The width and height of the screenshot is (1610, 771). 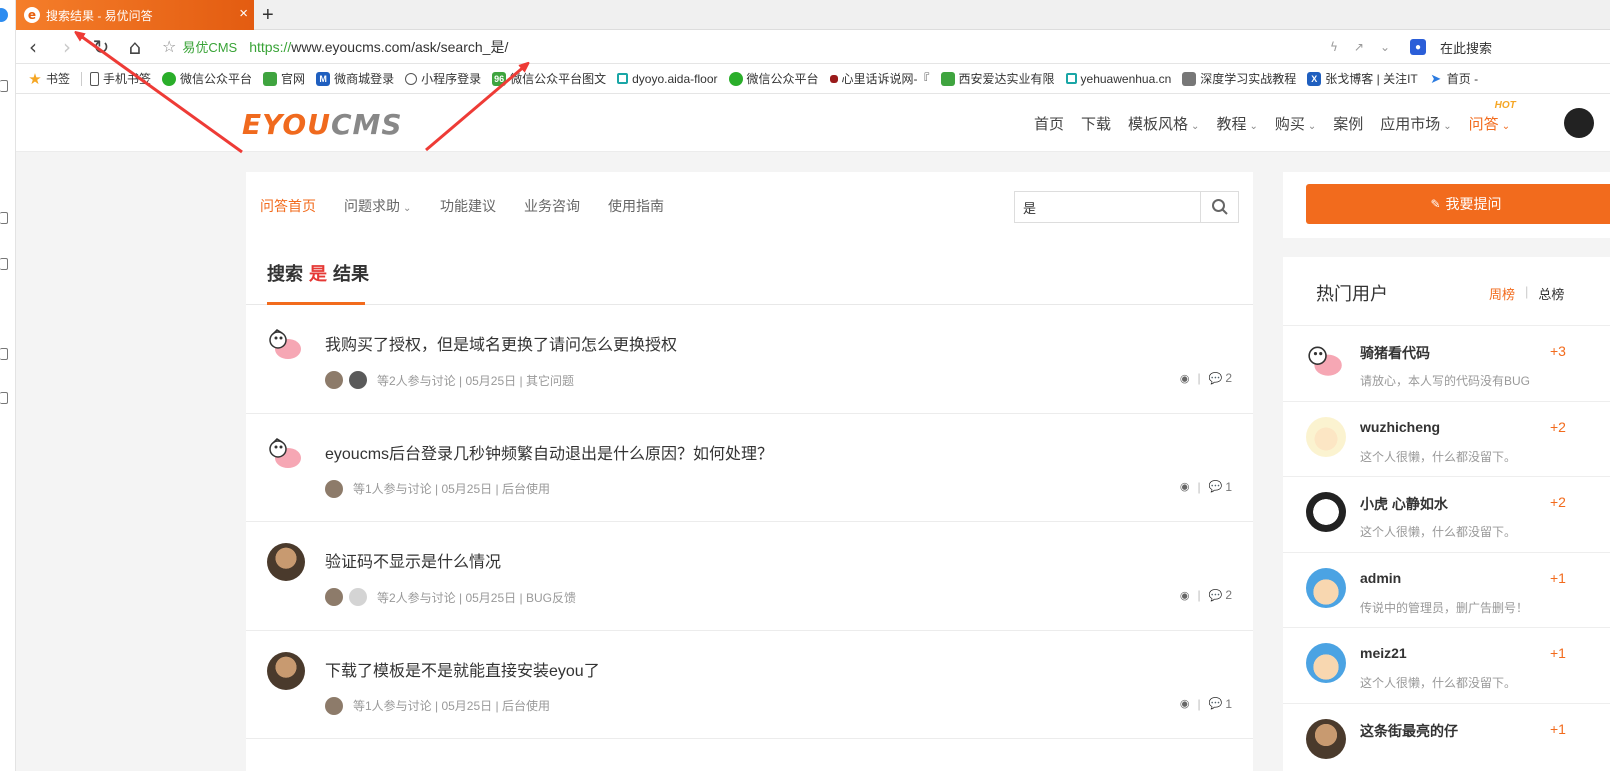 I want to click on search-icon, so click(x=1219, y=207).